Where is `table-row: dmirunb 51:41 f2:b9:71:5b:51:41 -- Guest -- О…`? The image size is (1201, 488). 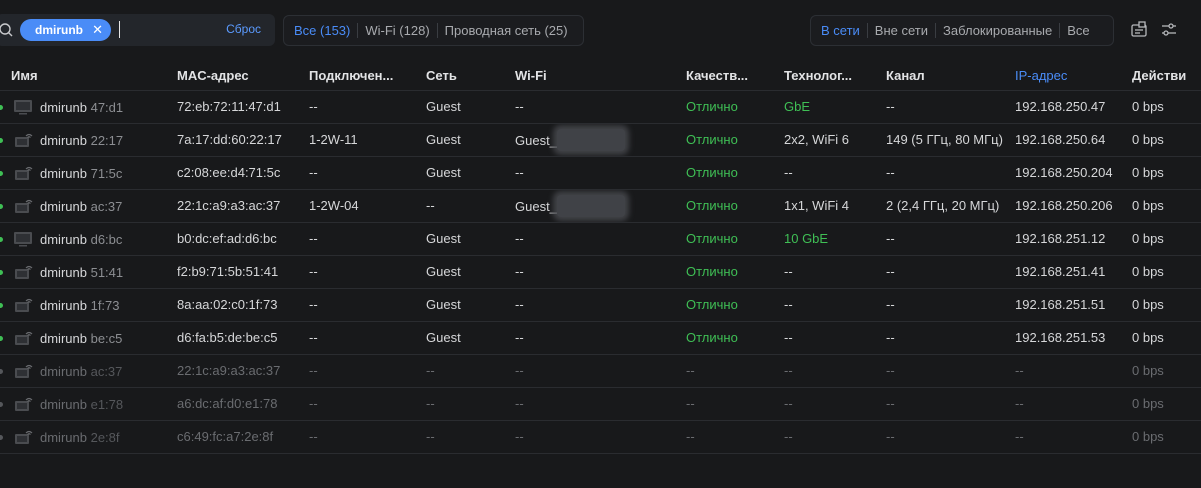
table-row: dmirunb 51:41 f2:b9:71:5b:51:41 -- Guest -- О… is located at coordinates (600, 271).